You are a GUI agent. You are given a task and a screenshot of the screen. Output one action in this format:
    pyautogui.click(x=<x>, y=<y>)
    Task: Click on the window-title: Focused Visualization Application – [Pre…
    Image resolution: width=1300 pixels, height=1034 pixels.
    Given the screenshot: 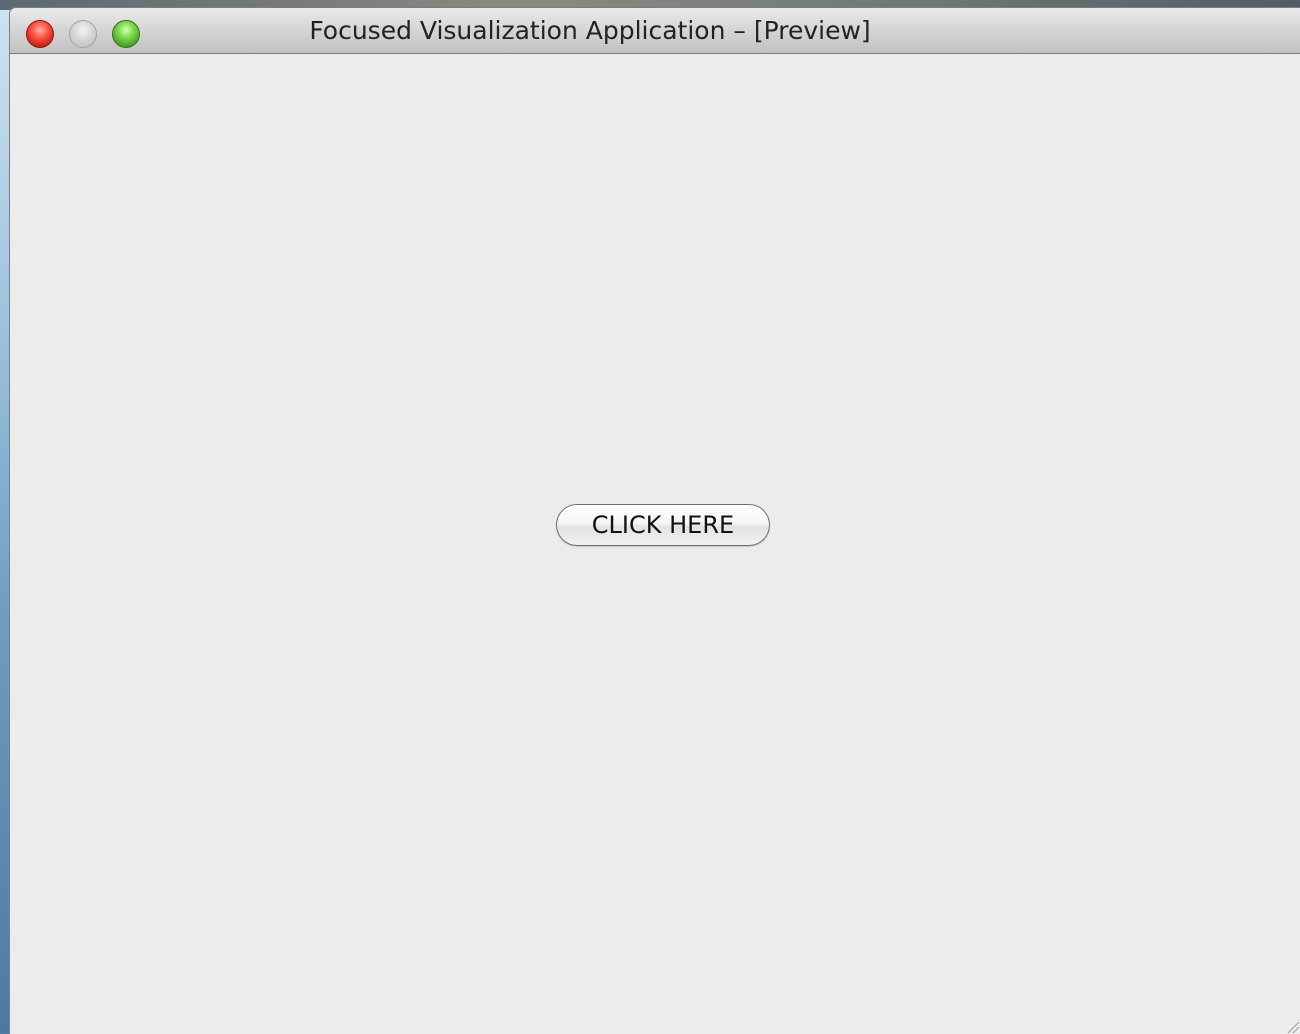 What is the action you would take?
    pyautogui.click(x=590, y=30)
    